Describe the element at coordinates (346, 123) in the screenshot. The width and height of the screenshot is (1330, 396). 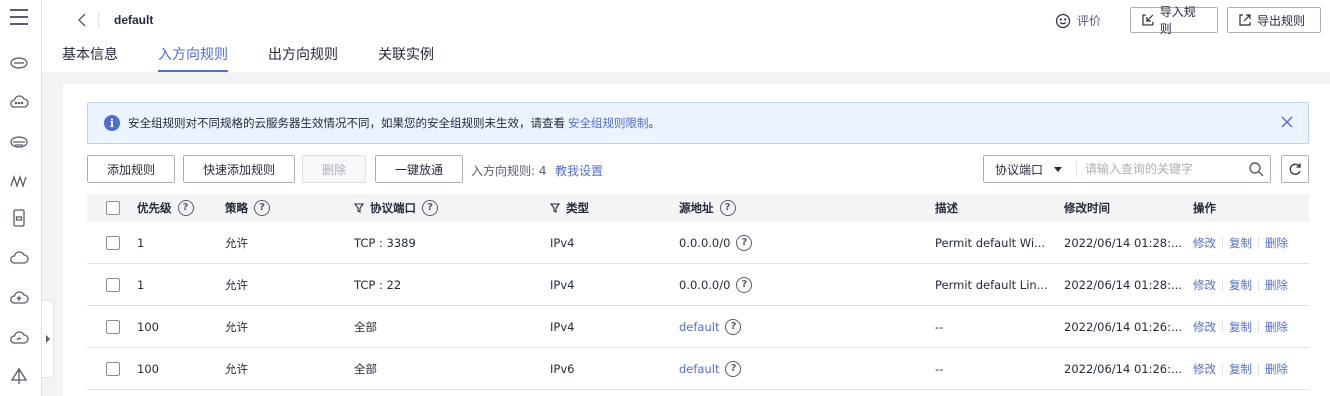
I see `notice-text: 安全组规则对不同规格的云服务器生效情况不同，如果您的安全组规则未生效，请查看` at that location.